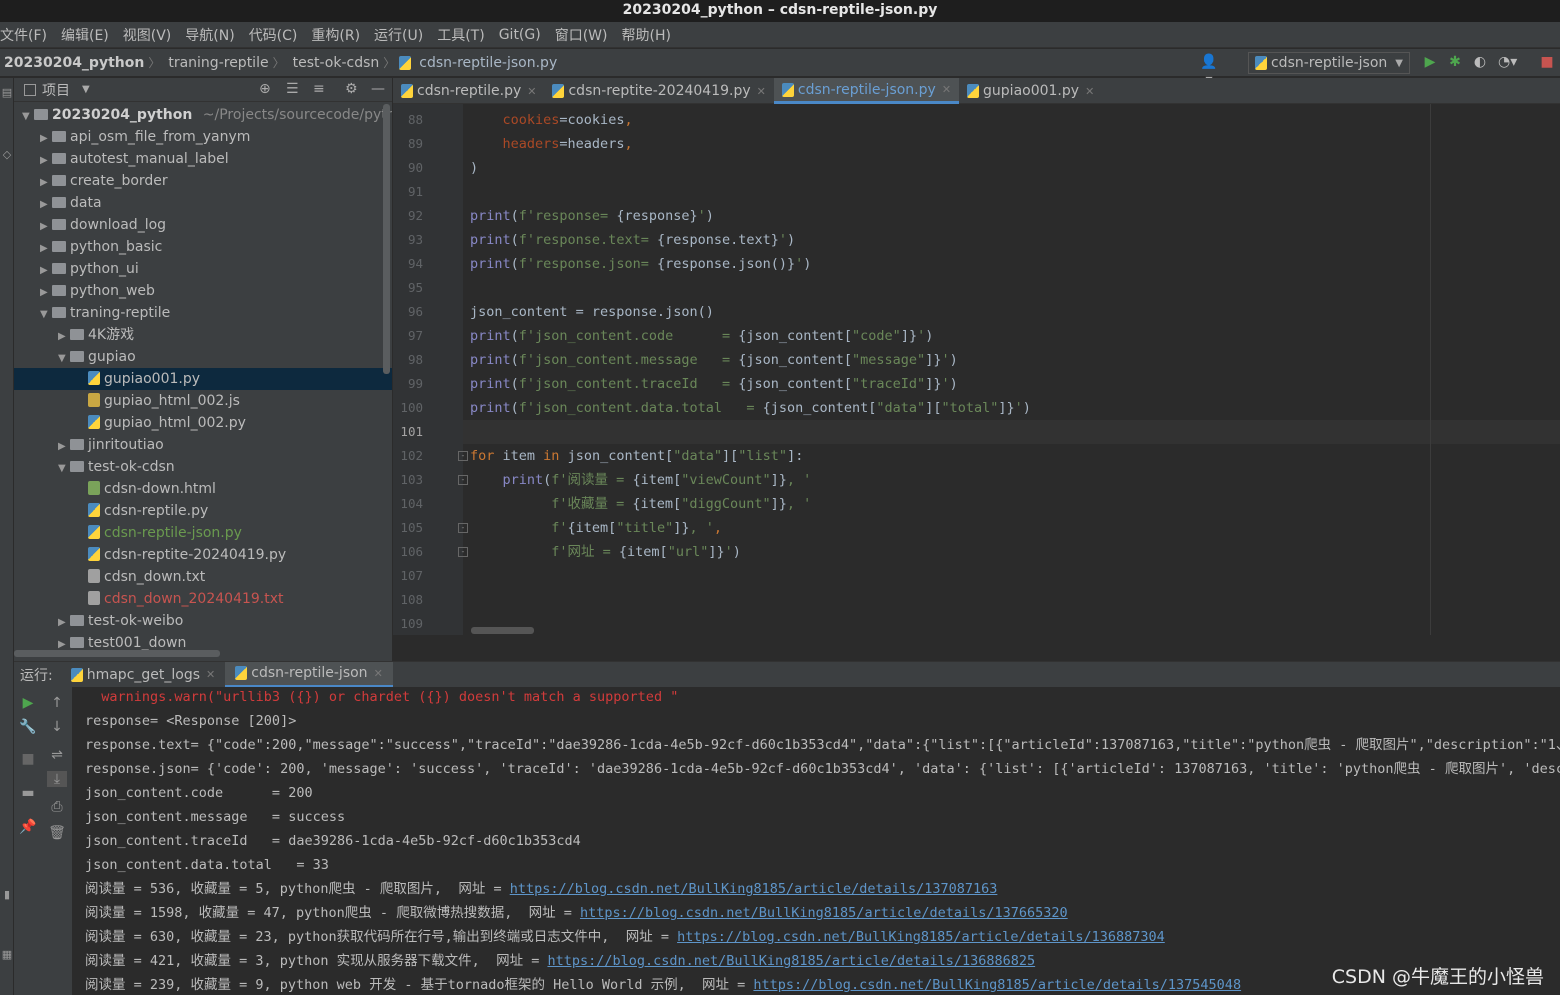 The image size is (1560, 995). Describe the element at coordinates (28, 727) in the screenshot. I see `wrench-icon: 🔧` at that location.